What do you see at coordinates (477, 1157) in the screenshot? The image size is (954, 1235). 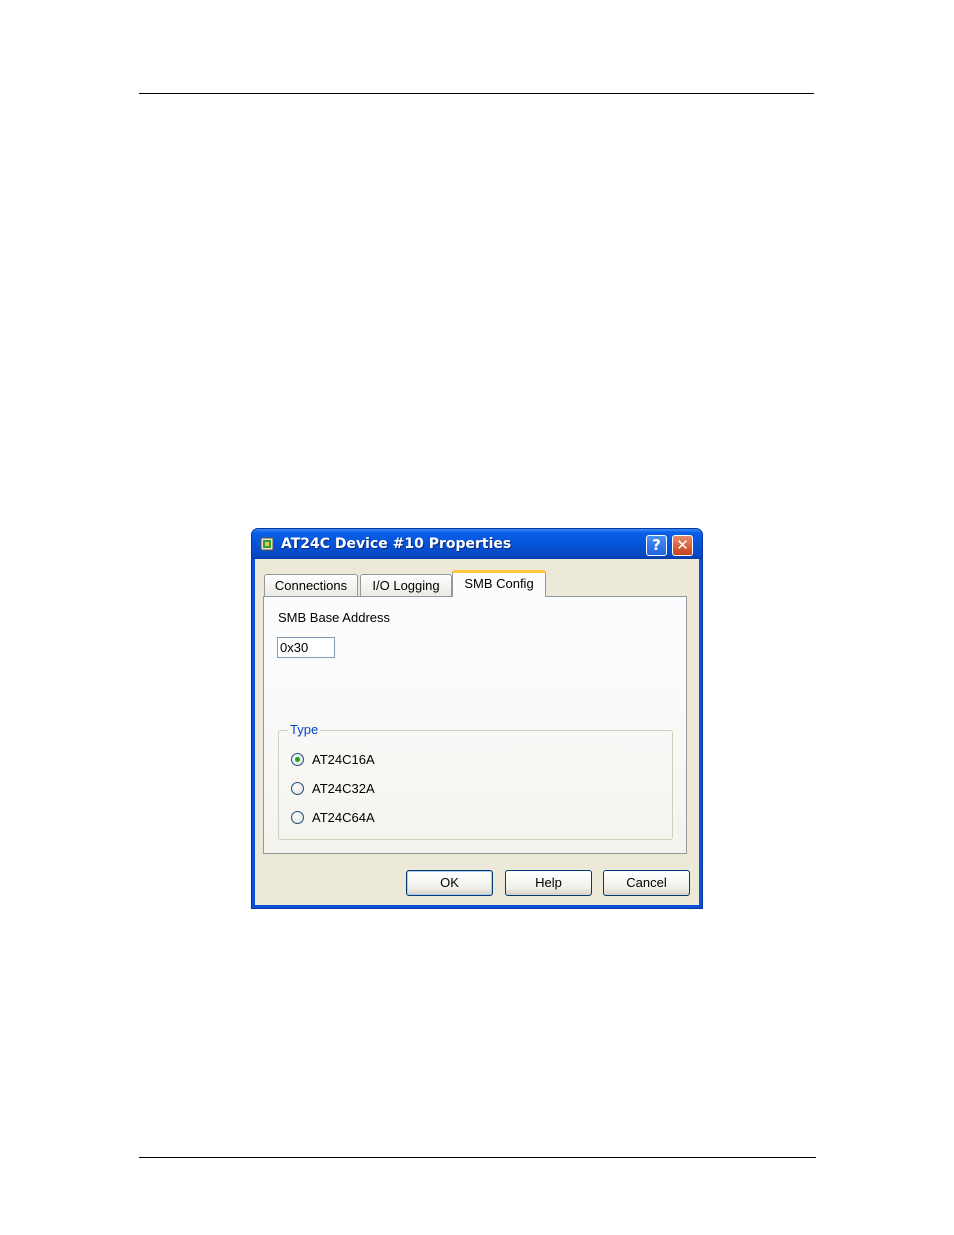 I see `page-footer-rule` at bounding box center [477, 1157].